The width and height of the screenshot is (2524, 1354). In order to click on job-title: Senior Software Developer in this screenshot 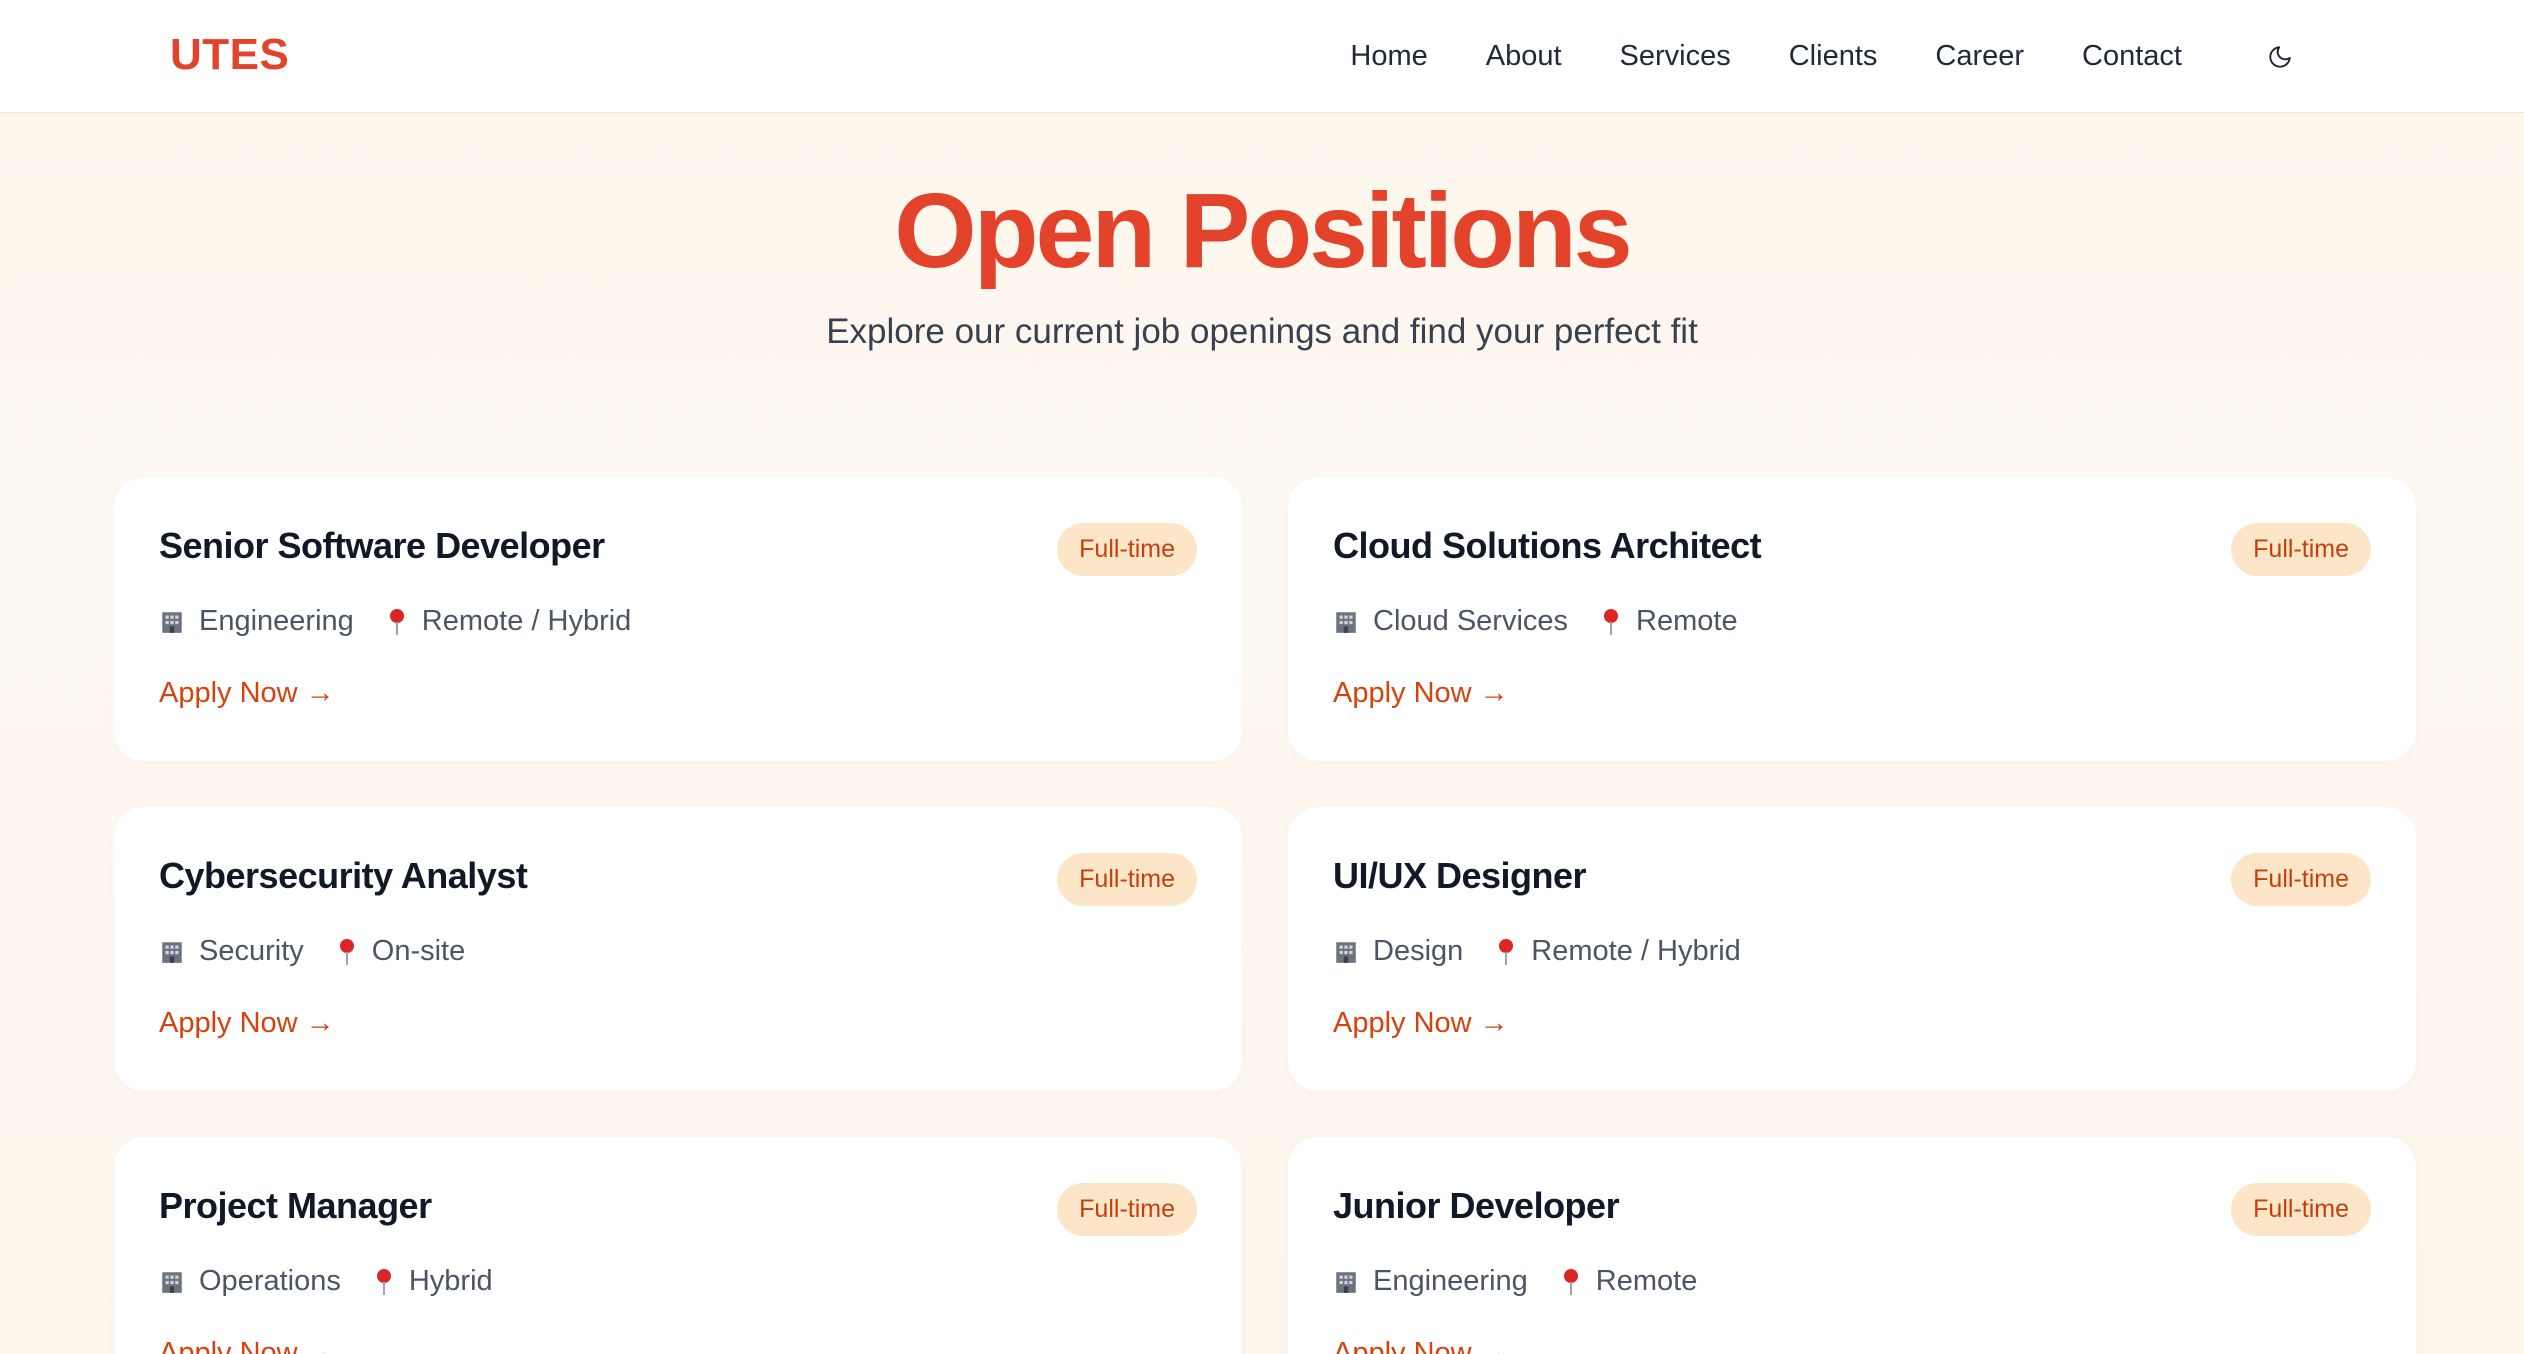, I will do `click(382, 545)`.